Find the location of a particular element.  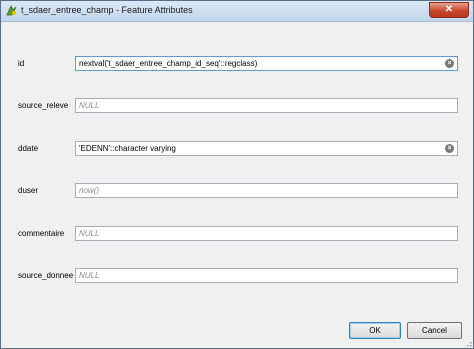

duser-placeholder: now() is located at coordinates (89, 190).